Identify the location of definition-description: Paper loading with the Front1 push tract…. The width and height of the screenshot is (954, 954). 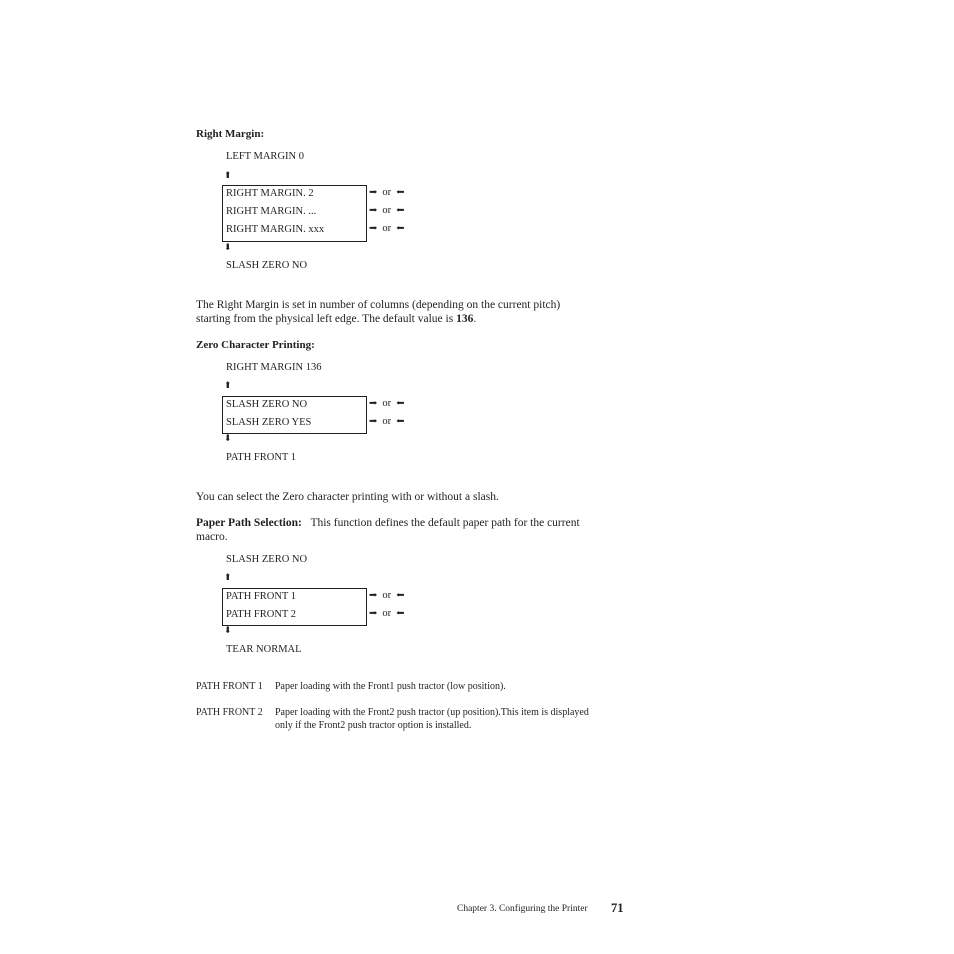
(390, 686).